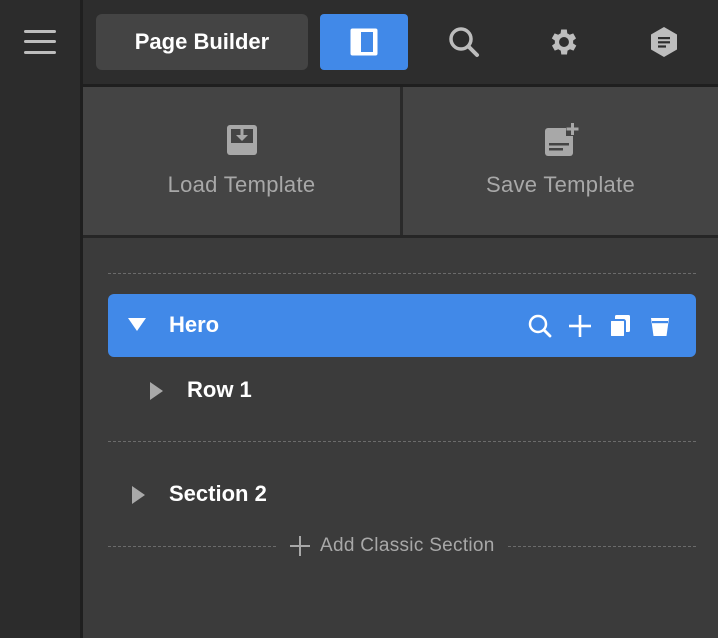 The width and height of the screenshot is (718, 638). I want to click on panel-layout-toggle-button, so click(364, 42).